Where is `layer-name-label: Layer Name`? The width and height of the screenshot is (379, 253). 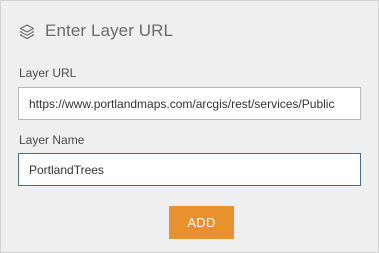
layer-name-label: Layer Name is located at coordinates (52, 140).